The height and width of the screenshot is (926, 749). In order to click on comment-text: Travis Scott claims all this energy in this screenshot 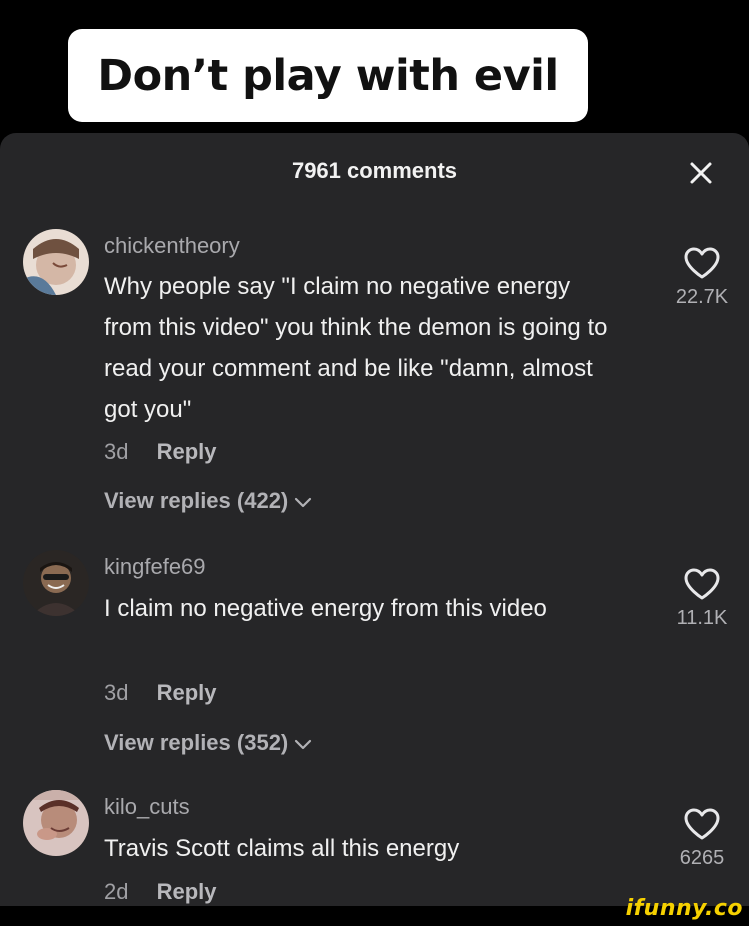, I will do `click(282, 848)`.